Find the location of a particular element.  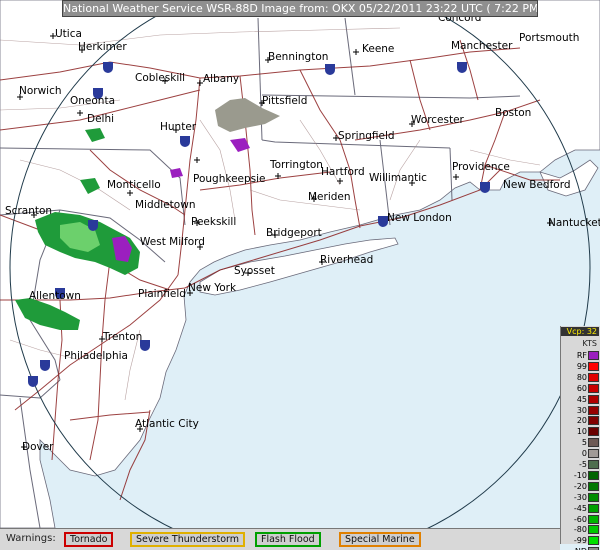

legend-units: KTS is located at coordinates (589, 343).